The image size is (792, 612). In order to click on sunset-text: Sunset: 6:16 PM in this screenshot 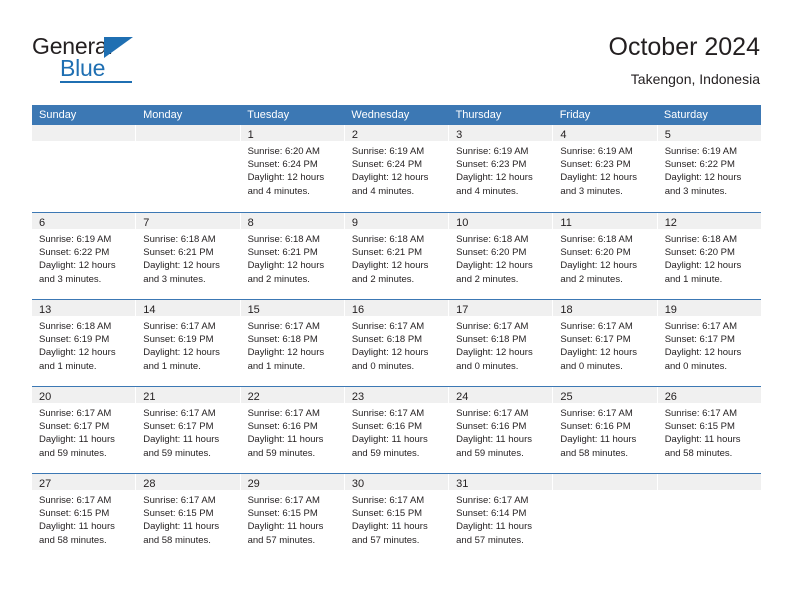, I will do `click(491, 427)`.